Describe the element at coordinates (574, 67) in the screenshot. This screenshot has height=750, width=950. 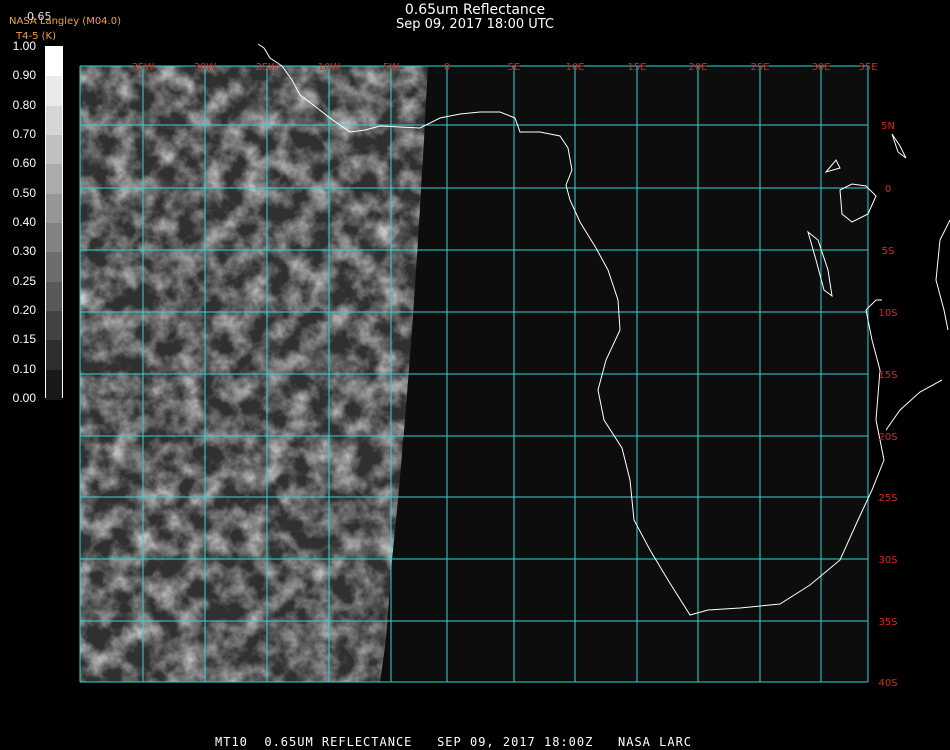
I see `longitude-label: 10E` at that location.